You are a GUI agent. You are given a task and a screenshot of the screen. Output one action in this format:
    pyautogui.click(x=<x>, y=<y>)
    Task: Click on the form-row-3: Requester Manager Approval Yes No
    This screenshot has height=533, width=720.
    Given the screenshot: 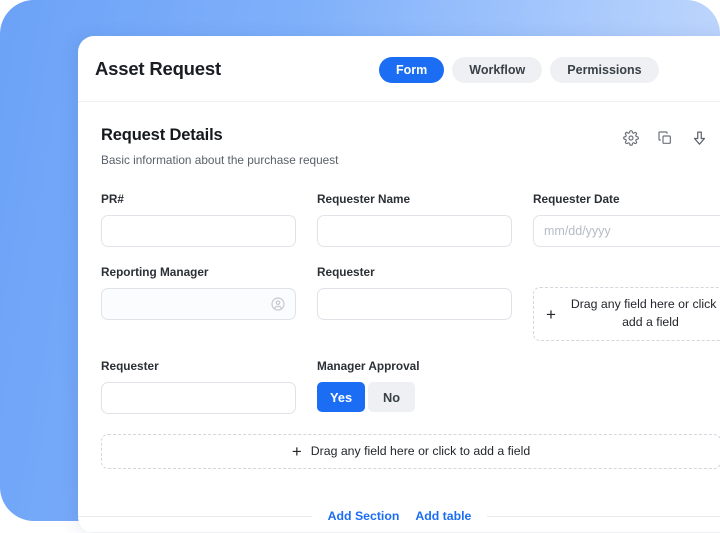 What is the action you would take?
    pyautogui.click(x=410, y=386)
    